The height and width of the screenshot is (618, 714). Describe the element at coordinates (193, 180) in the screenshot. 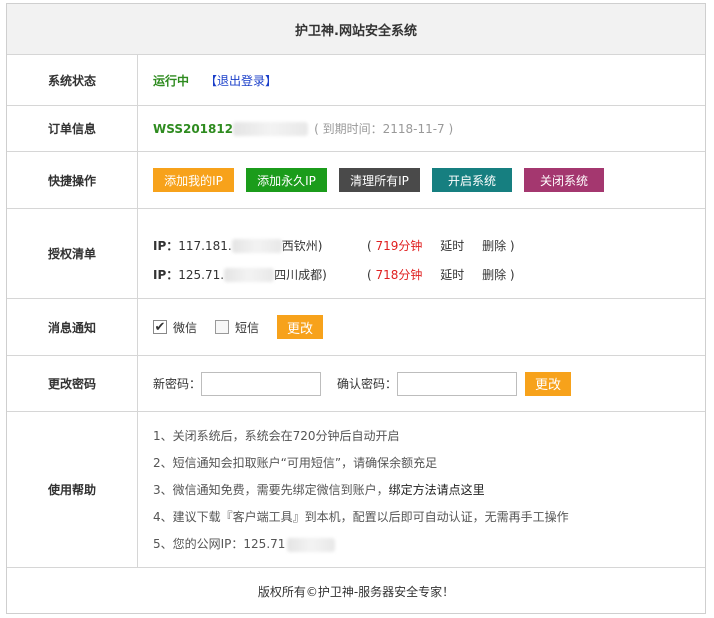

I see `add-my-ip-button: 添加我的IP` at that location.